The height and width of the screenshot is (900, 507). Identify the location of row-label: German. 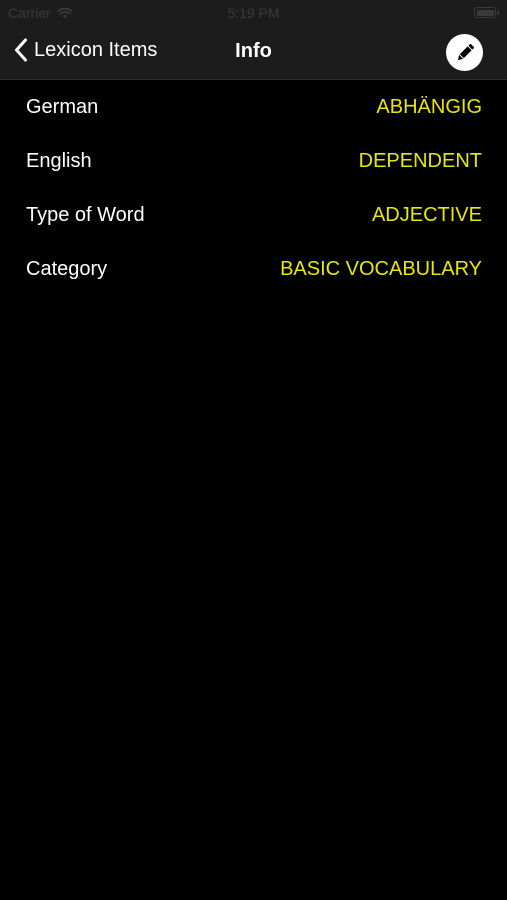
(62, 106).